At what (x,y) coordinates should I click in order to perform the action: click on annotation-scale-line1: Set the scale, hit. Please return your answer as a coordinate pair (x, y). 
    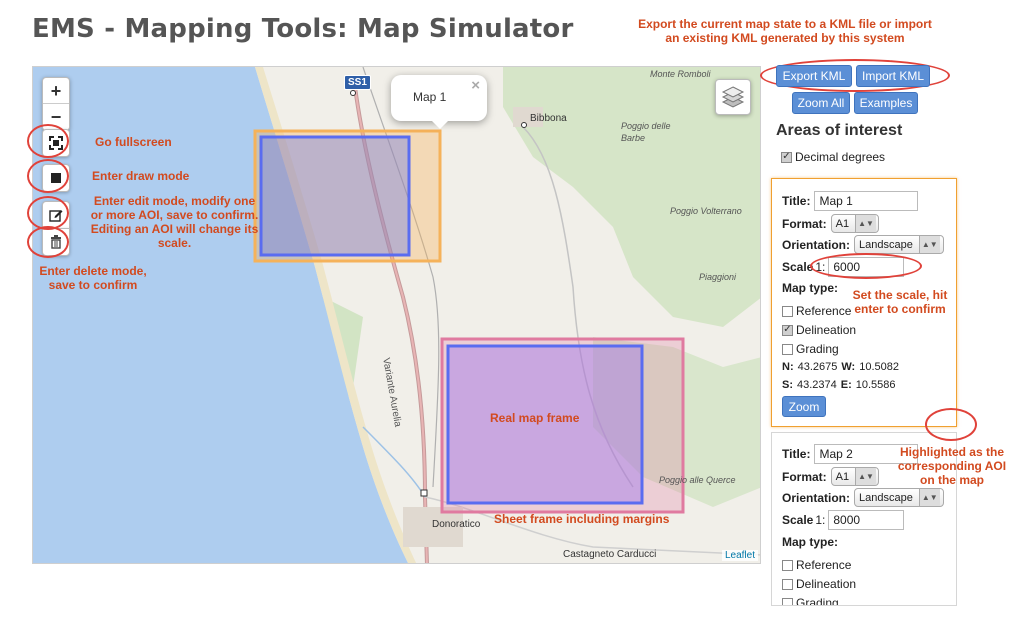
    Looking at the image, I should click on (900, 295).